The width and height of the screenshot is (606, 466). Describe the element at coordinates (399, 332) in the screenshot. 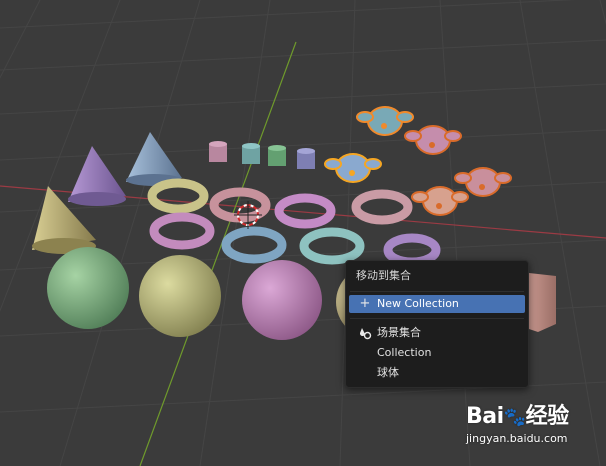

I see `scene-collection-label: 场景集合` at that location.